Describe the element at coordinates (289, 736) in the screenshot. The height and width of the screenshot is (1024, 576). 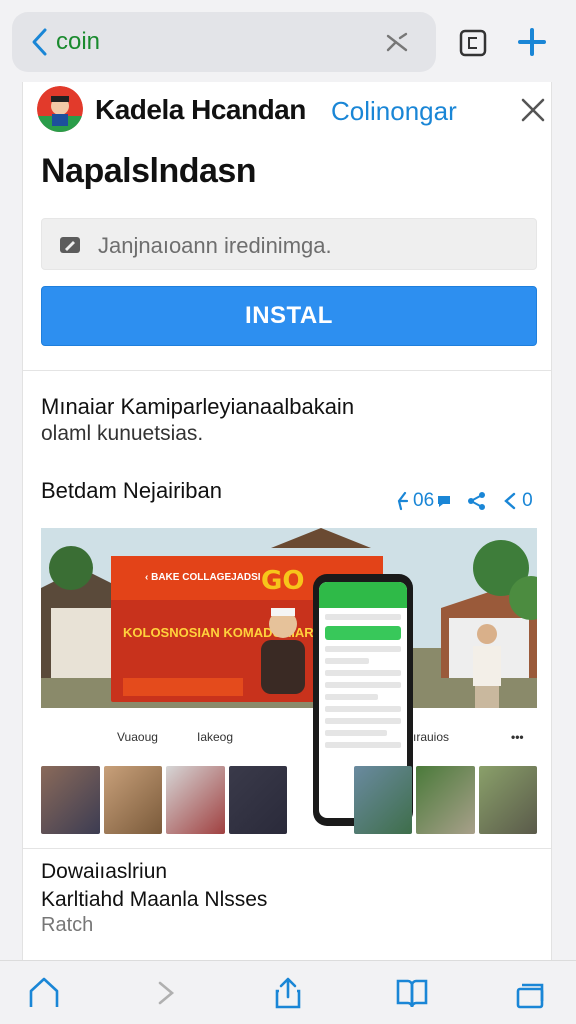
I see `screenshot-caption-row: Vuaoug Iakeog ırauios •••` at that location.